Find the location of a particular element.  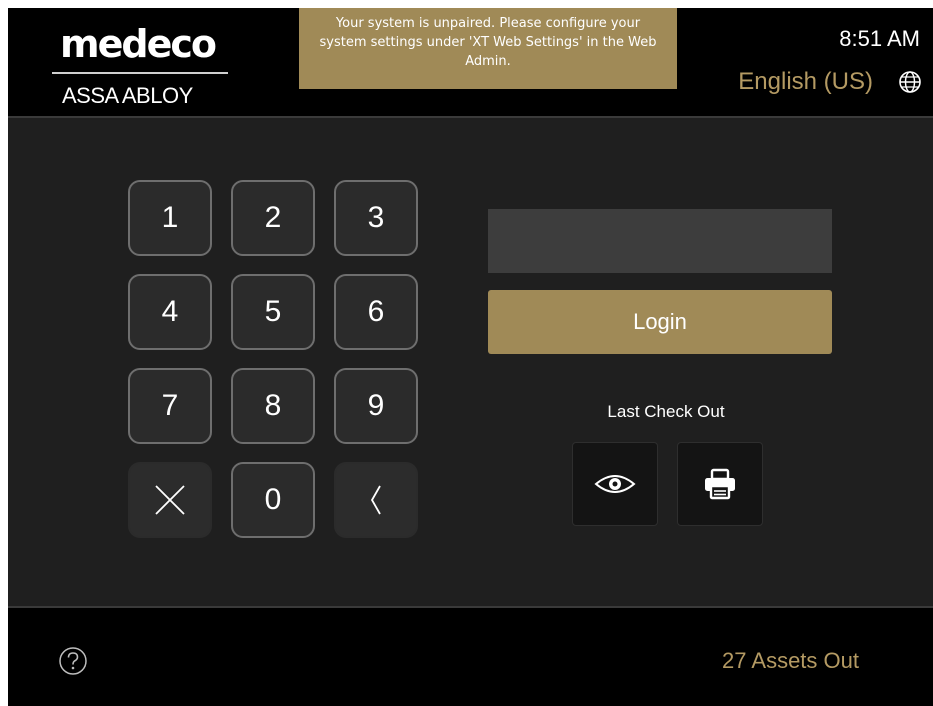

clock-time: 8:51 AM is located at coordinates (879, 38).